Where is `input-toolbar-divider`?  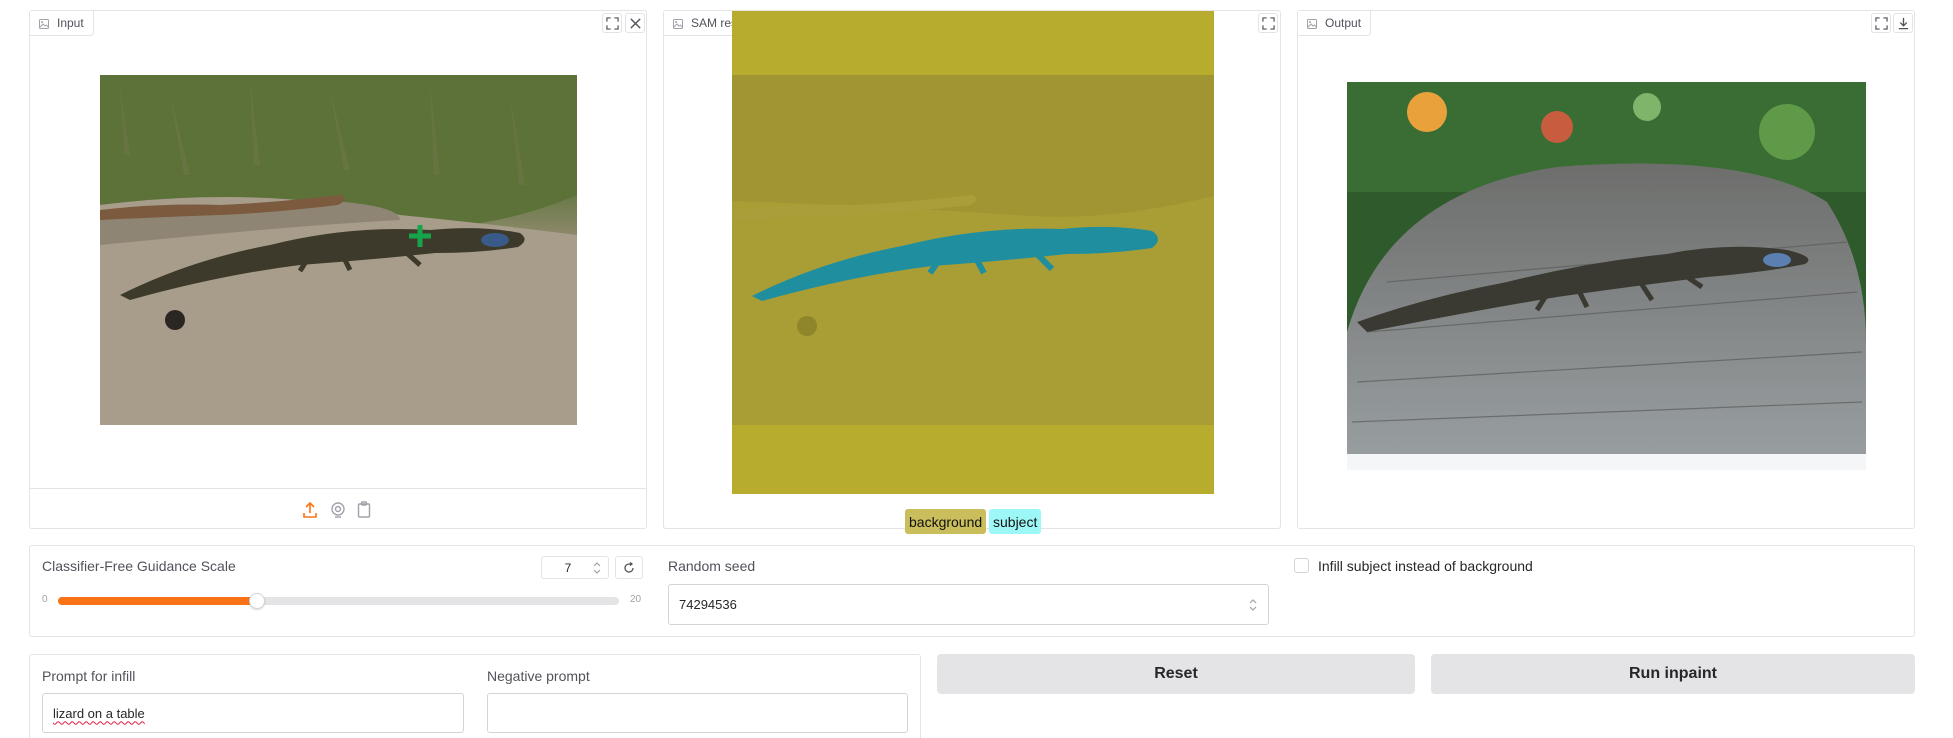
input-toolbar-divider is located at coordinates (338, 488).